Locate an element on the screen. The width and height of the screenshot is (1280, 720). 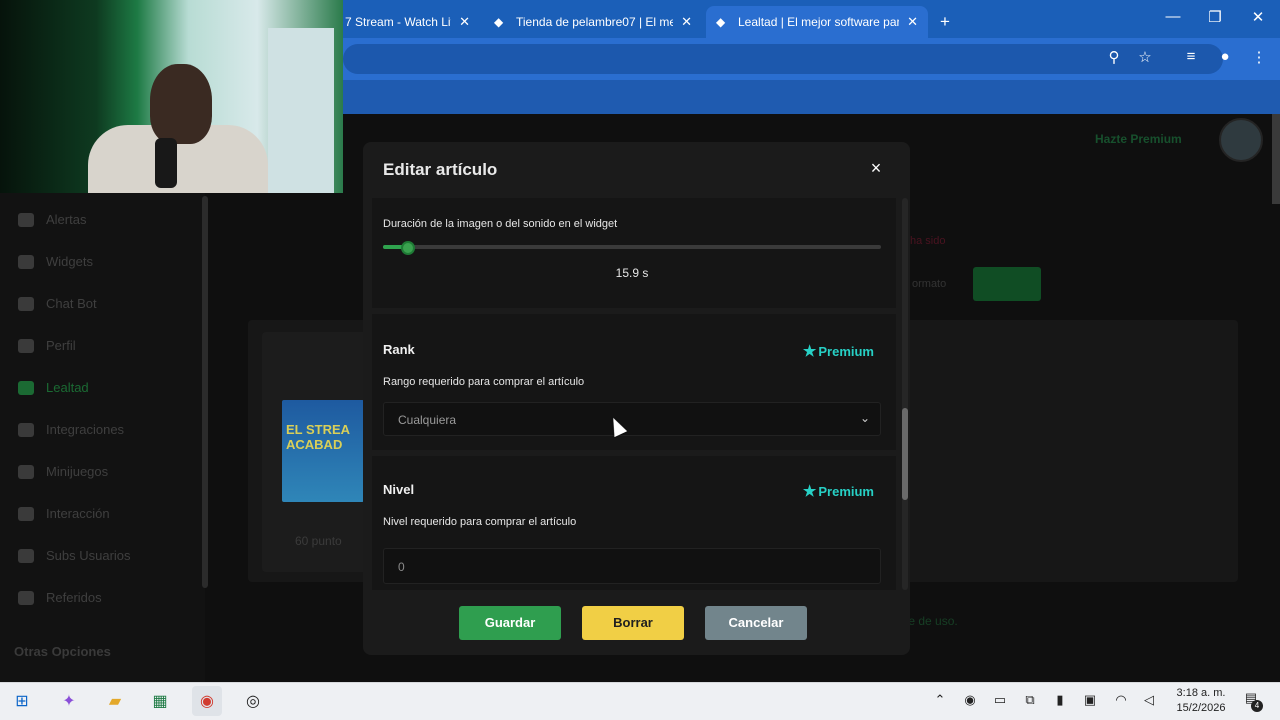
webcam-person-head is located at coordinates (181, 104).